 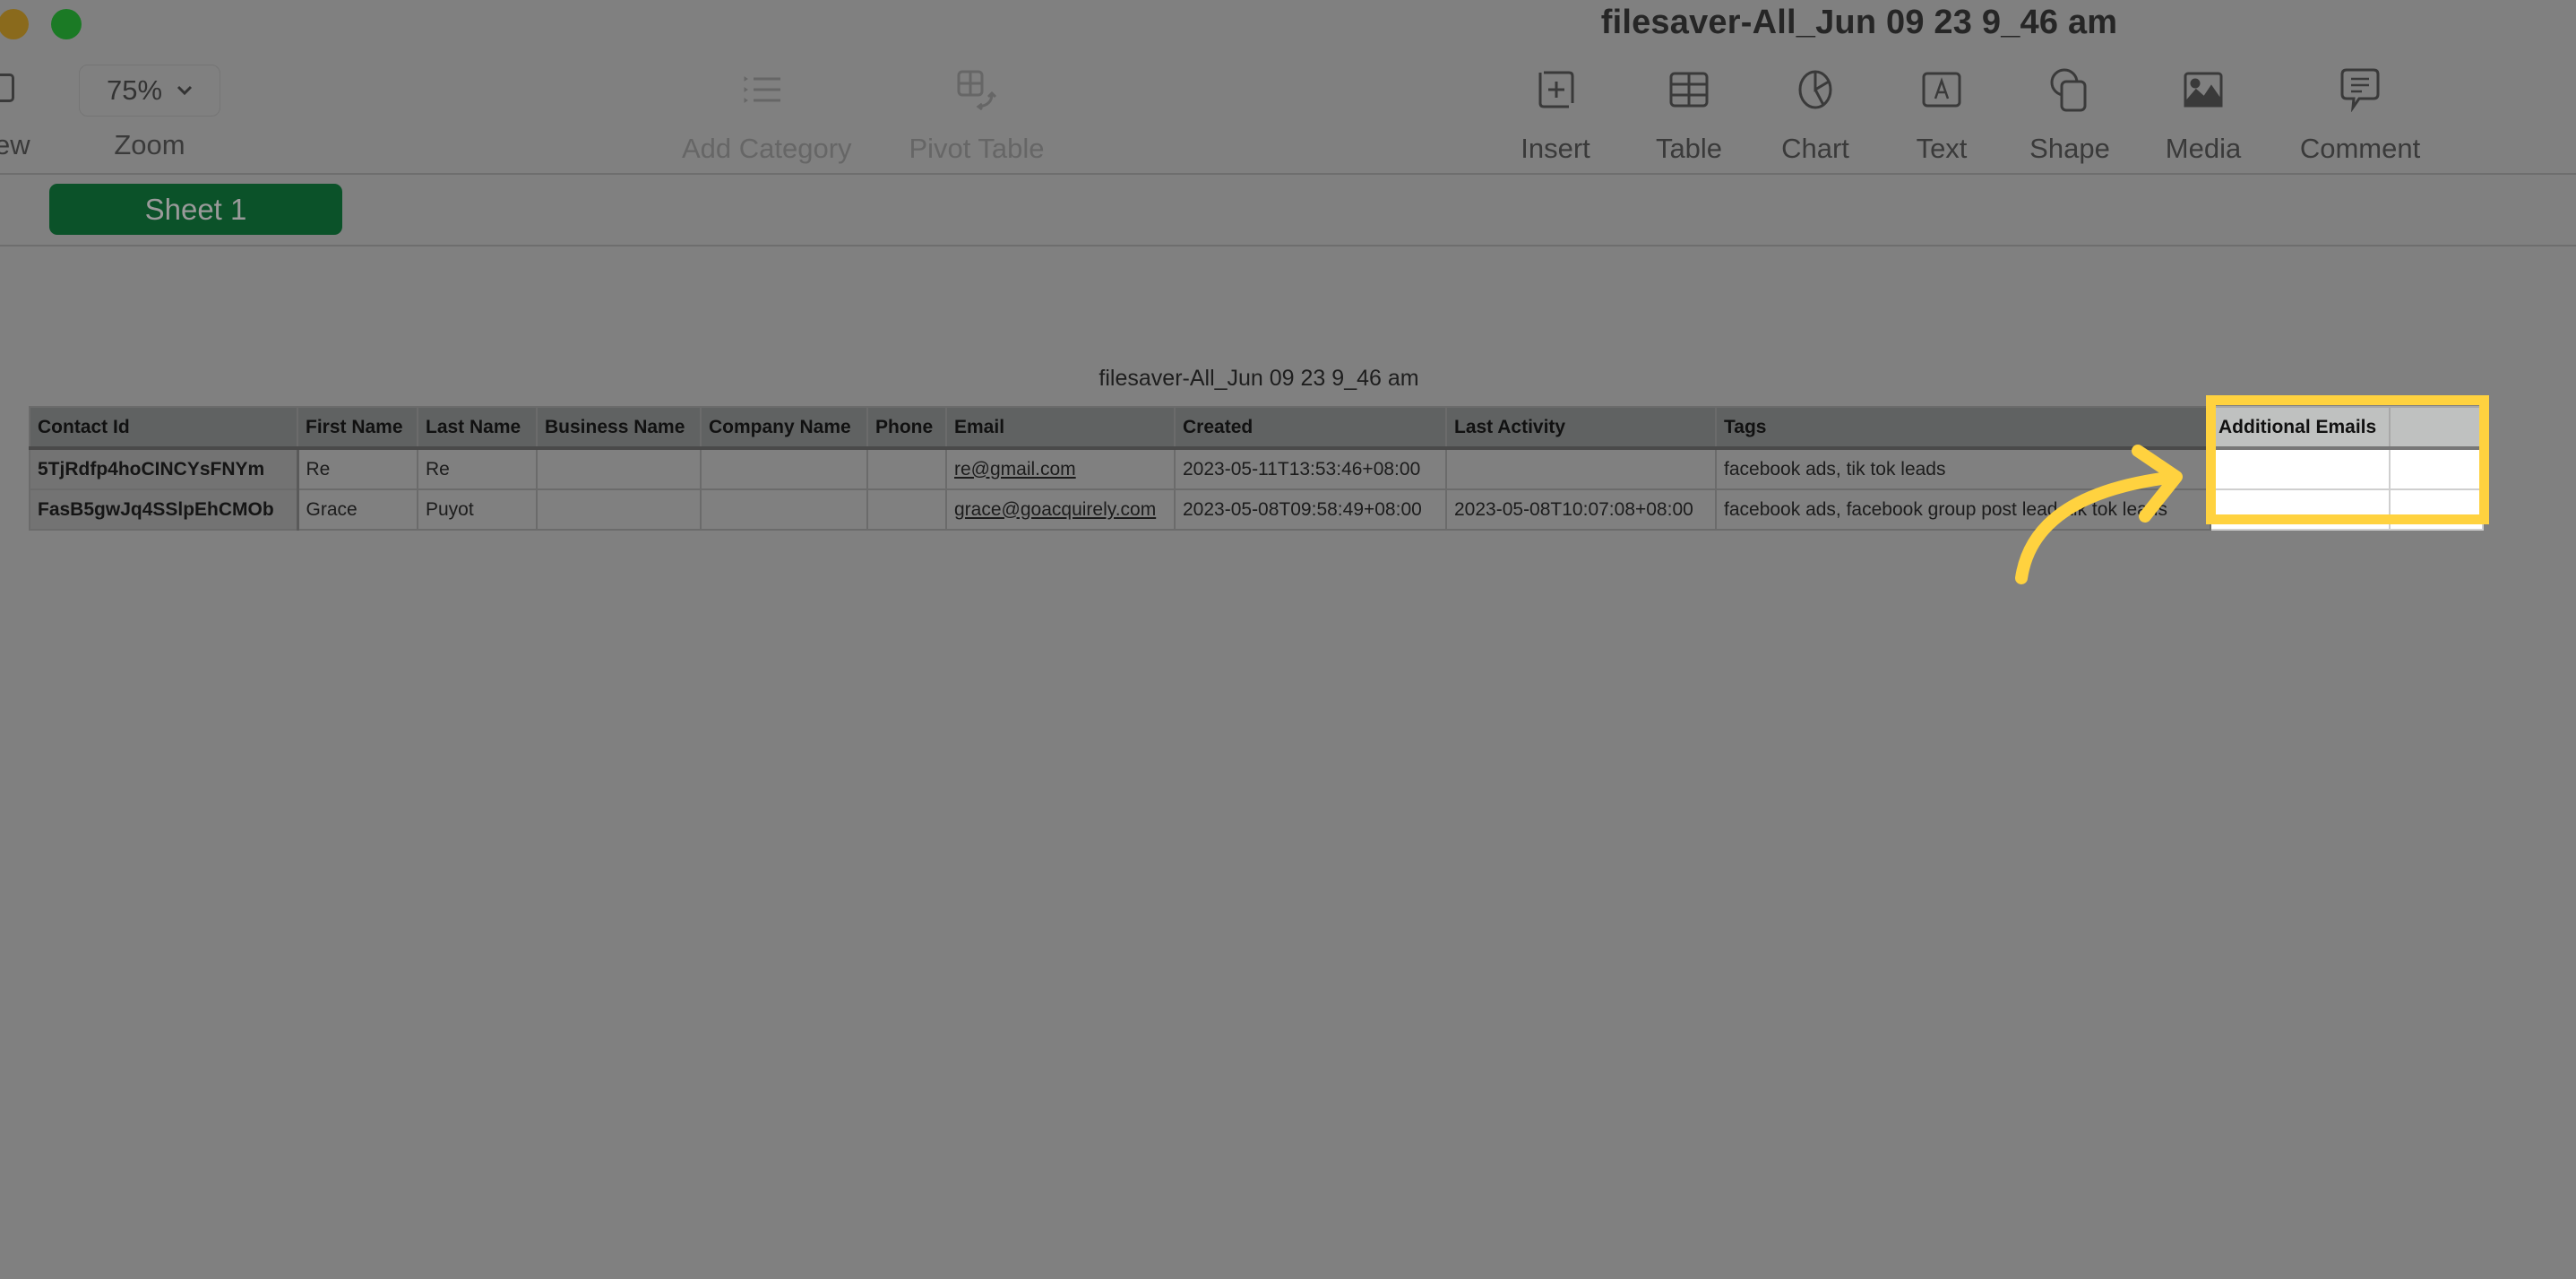 I want to click on cell-last-activity, so click(x=1581, y=469).